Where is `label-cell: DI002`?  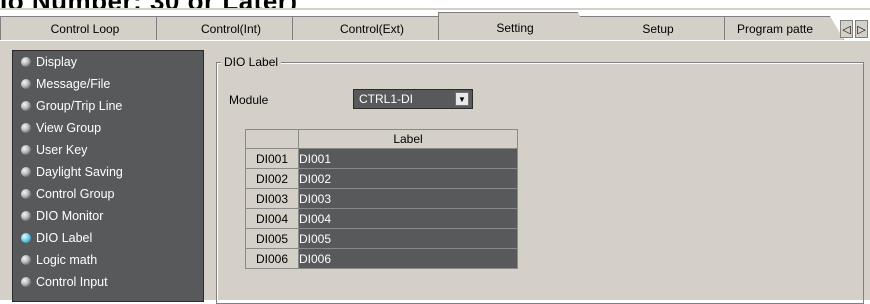
label-cell: DI002 is located at coordinates (408, 178).